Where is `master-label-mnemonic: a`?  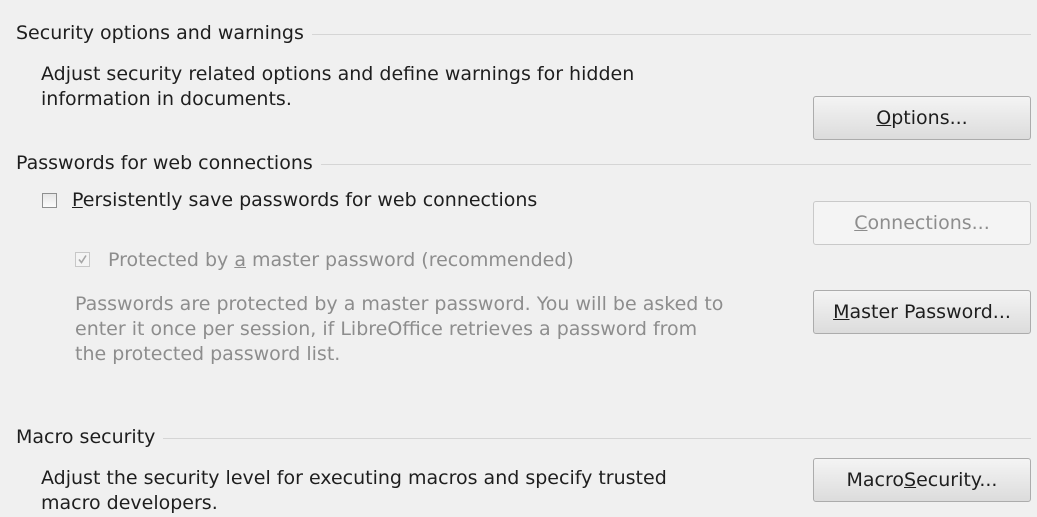 master-label-mnemonic: a is located at coordinates (240, 260).